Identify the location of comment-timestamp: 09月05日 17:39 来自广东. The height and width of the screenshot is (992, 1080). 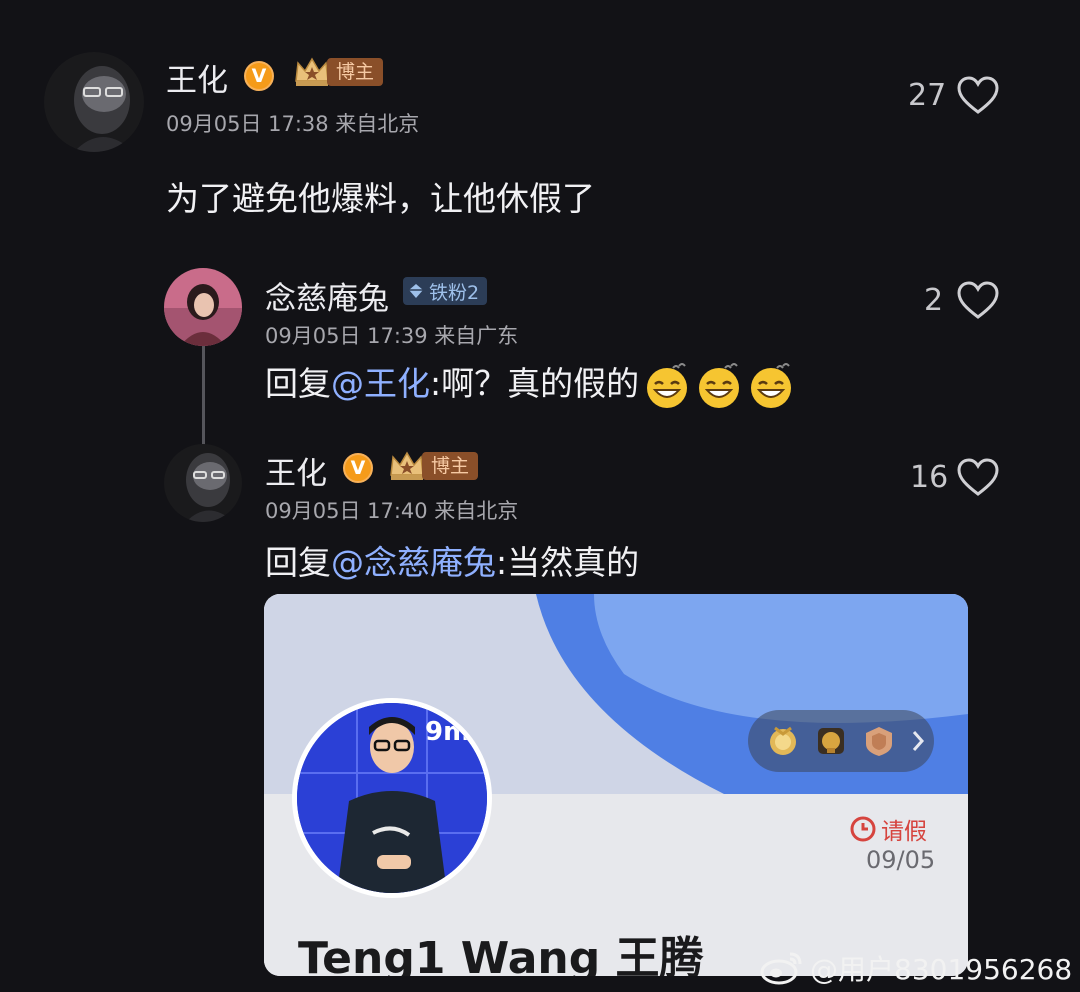
(392, 336).